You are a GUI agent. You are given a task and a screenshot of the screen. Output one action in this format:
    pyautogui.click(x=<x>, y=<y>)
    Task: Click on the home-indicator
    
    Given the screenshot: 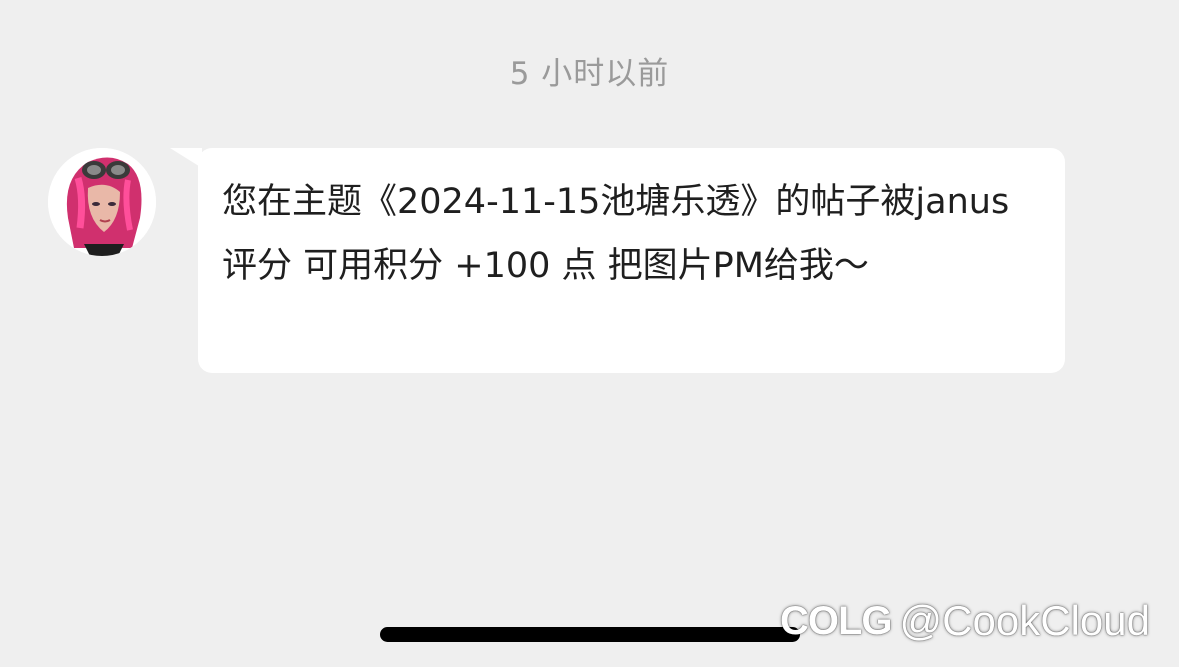 What is the action you would take?
    pyautogui.click(x=590, y=634)
    